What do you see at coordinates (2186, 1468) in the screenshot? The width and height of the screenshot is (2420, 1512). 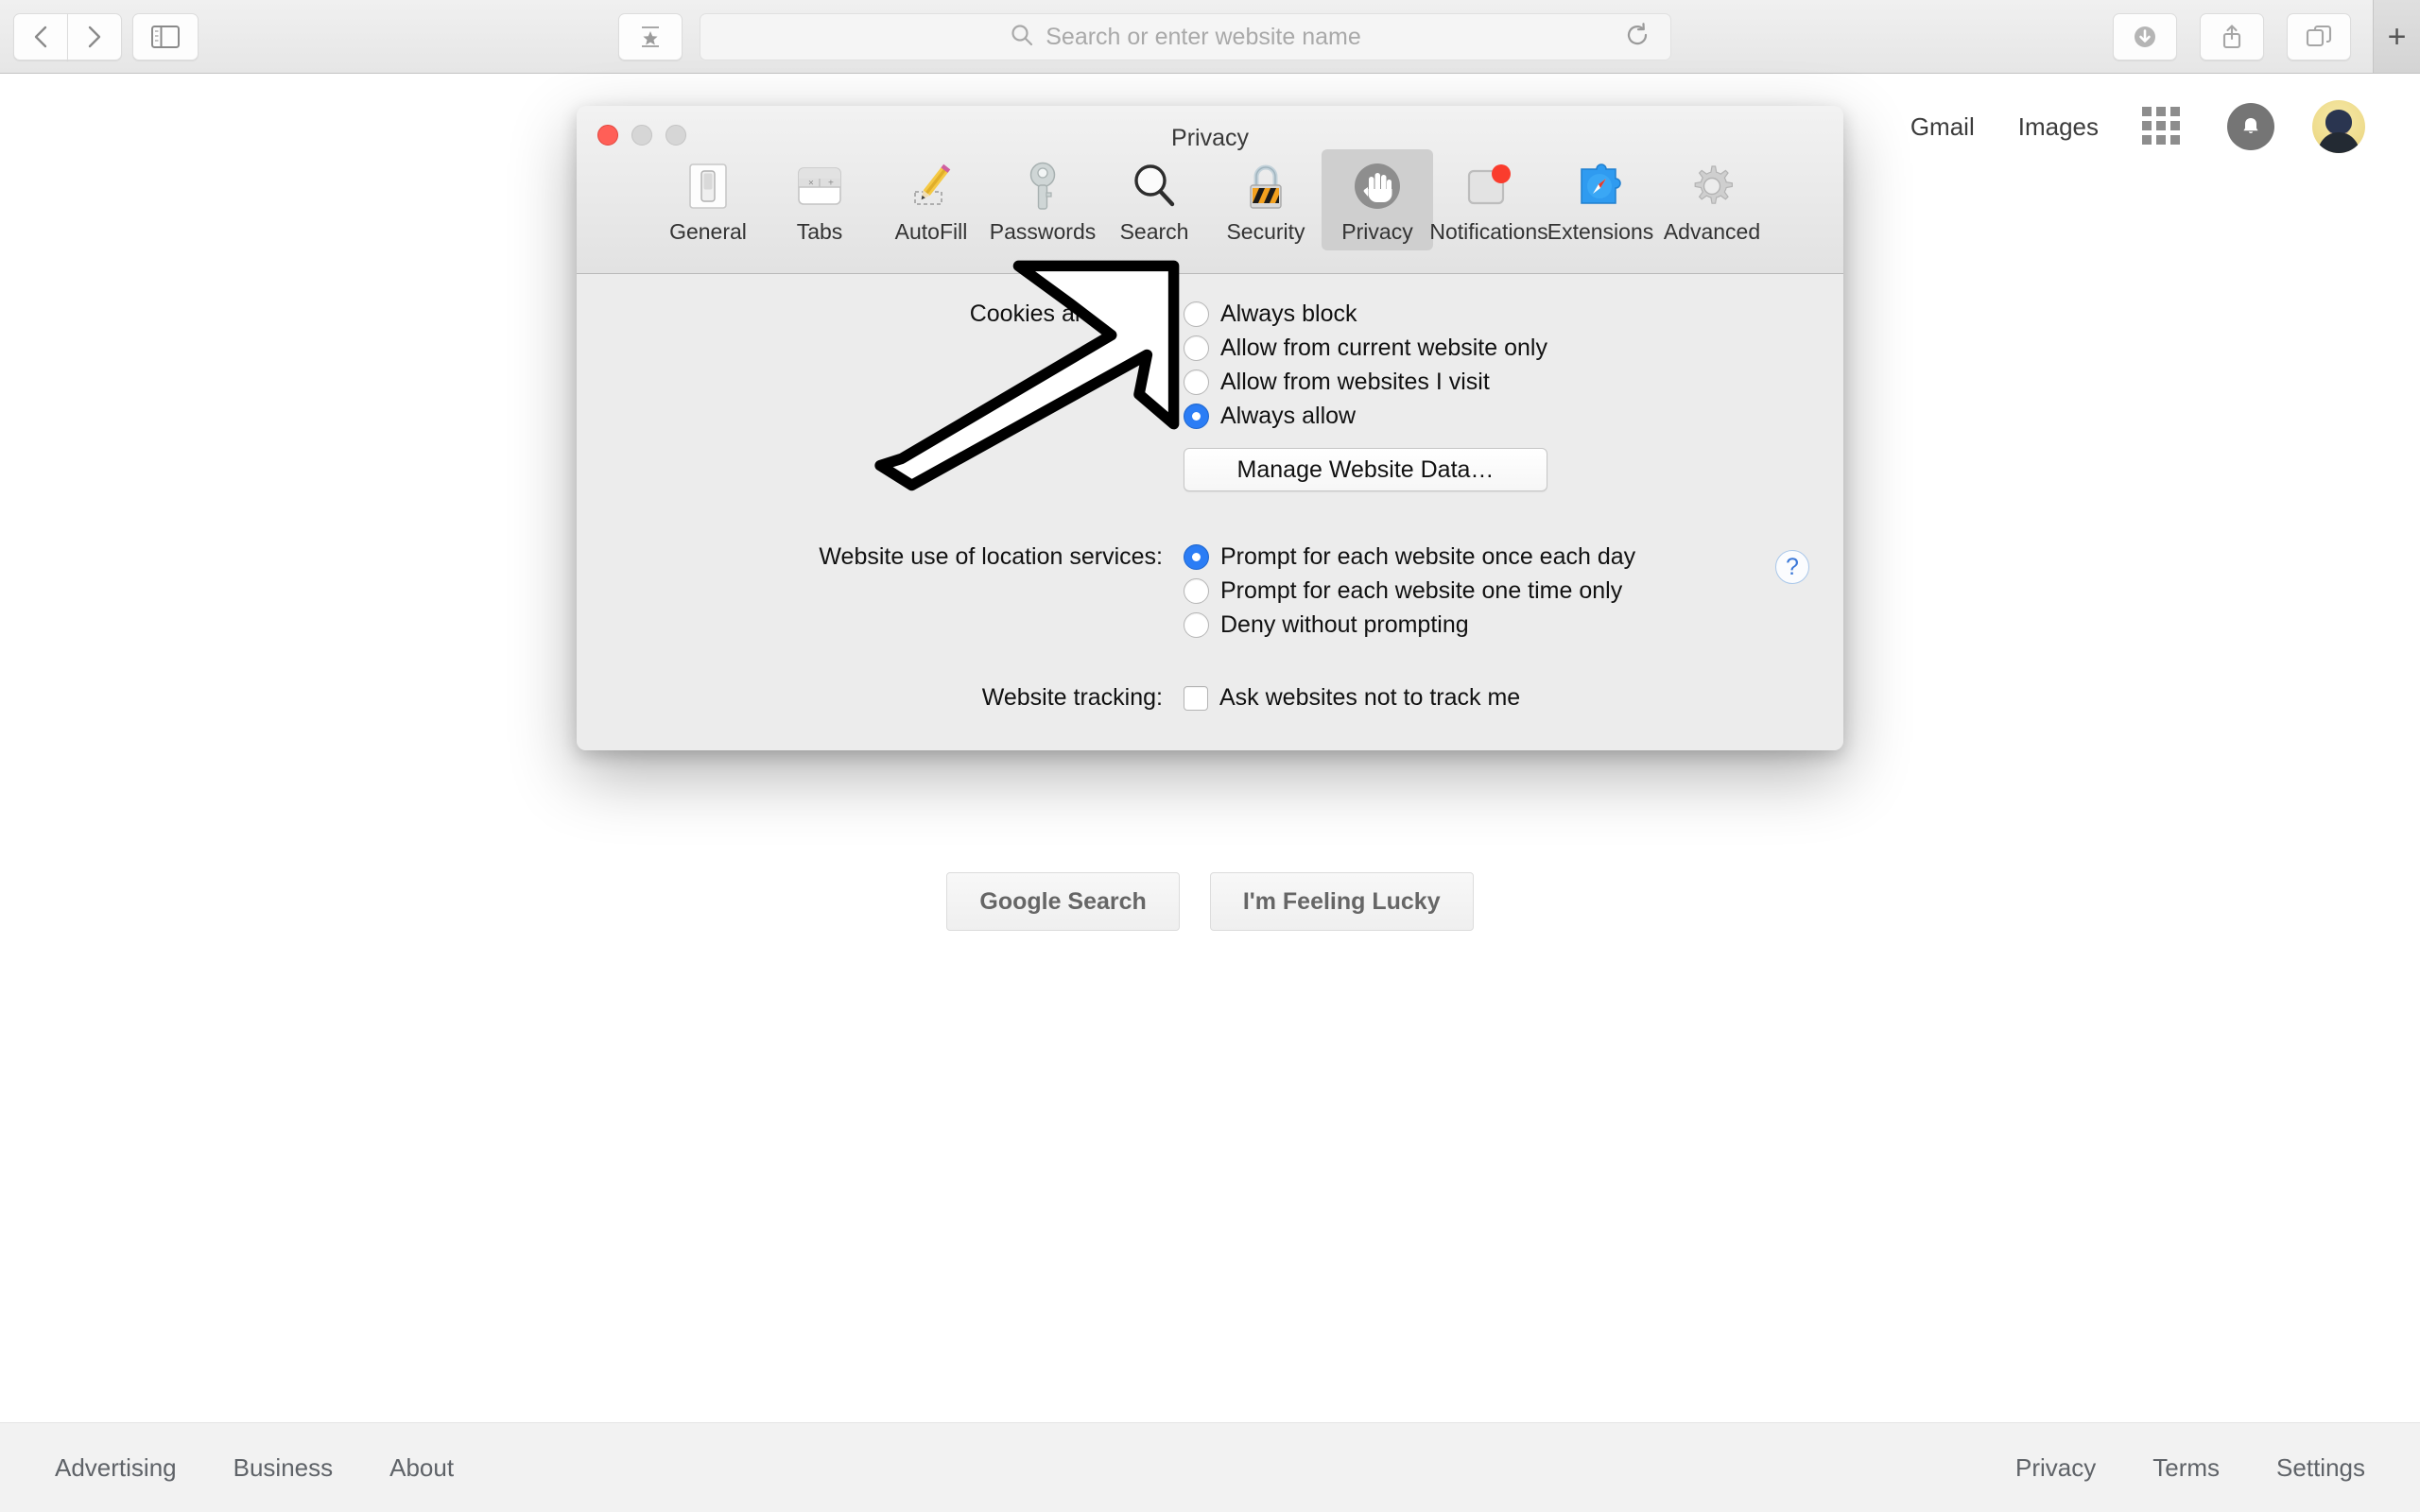 I see `footer-link-terms: Terms` at bounding box center [2186, 1468].